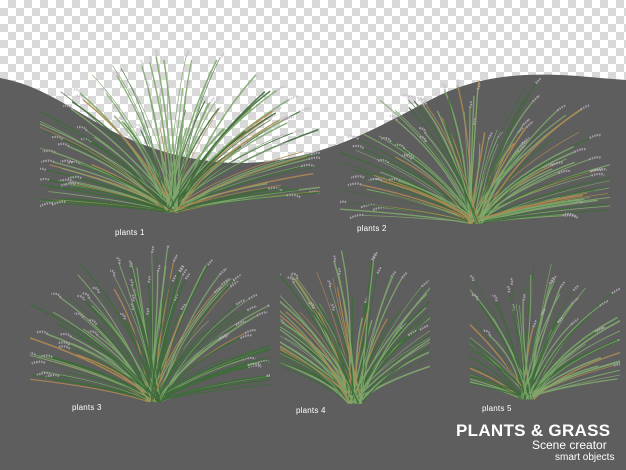  I want to click on label-plants-4: plants 4, so click(311, 410).